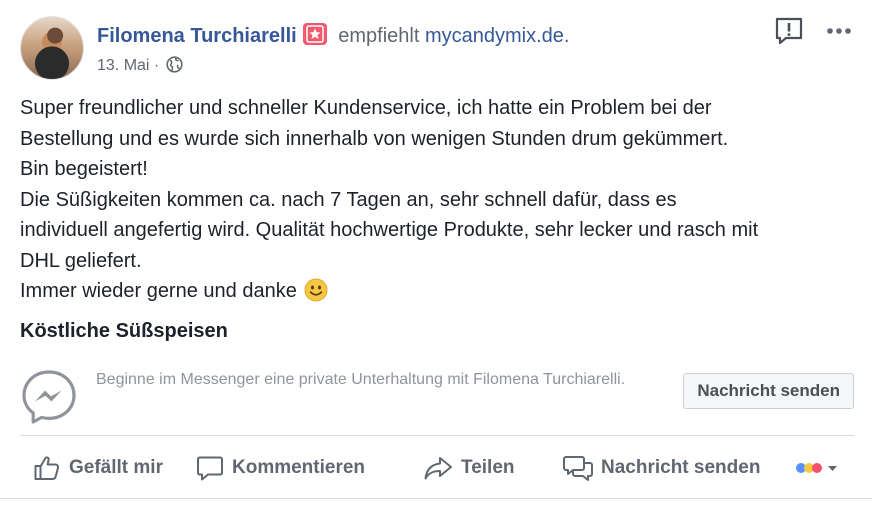  What do you see at coordinates (839, 30) in the screenshot?
I see `more-icon` at bounding box center [839, 30].